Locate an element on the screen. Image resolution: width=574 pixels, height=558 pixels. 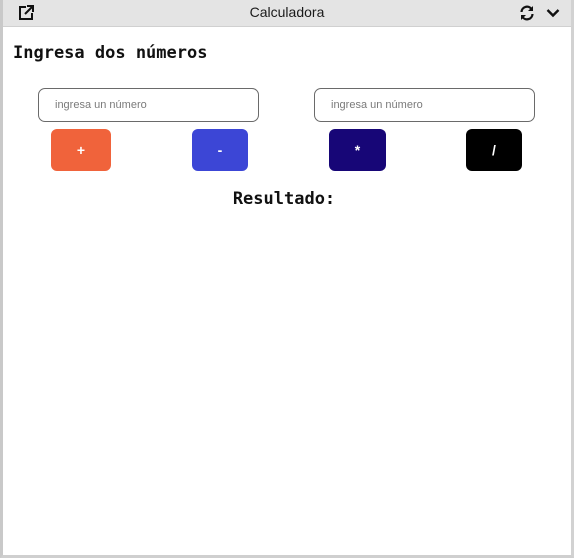
refresh-icon is located at coordinates (527, 13).